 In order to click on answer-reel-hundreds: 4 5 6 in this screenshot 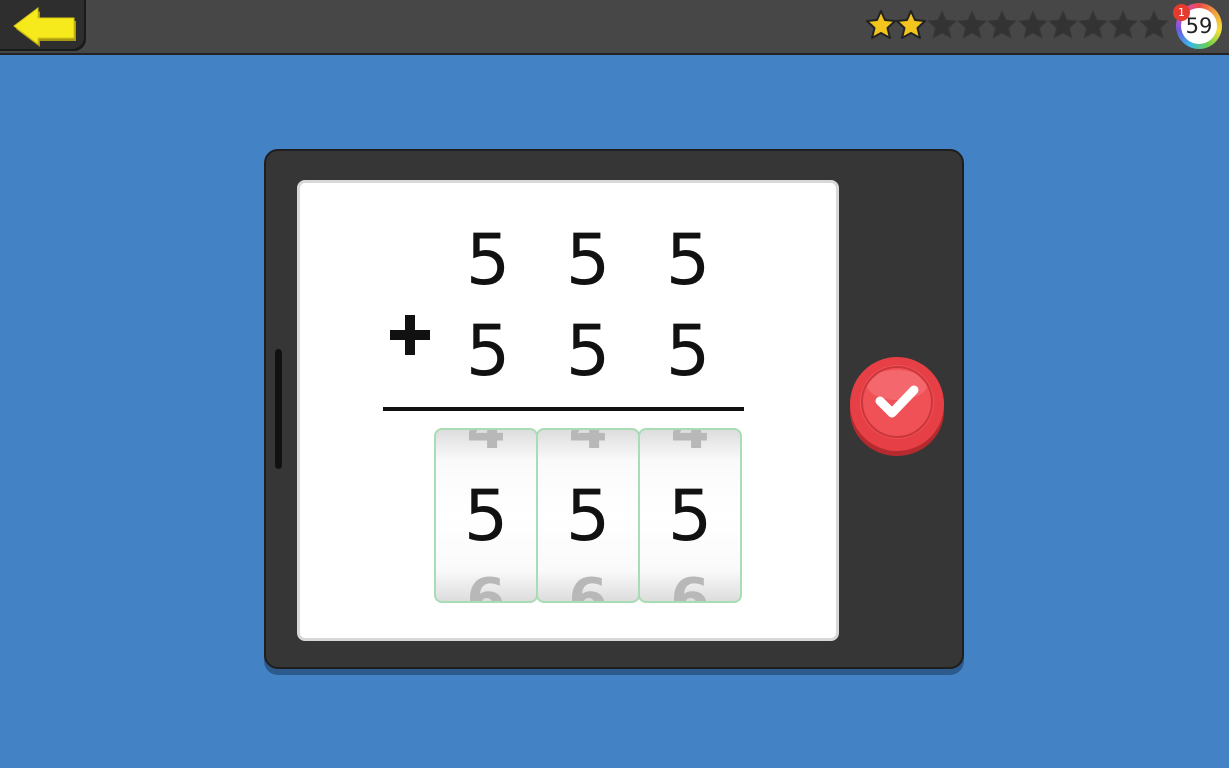, I will do `click(486, 515)`.